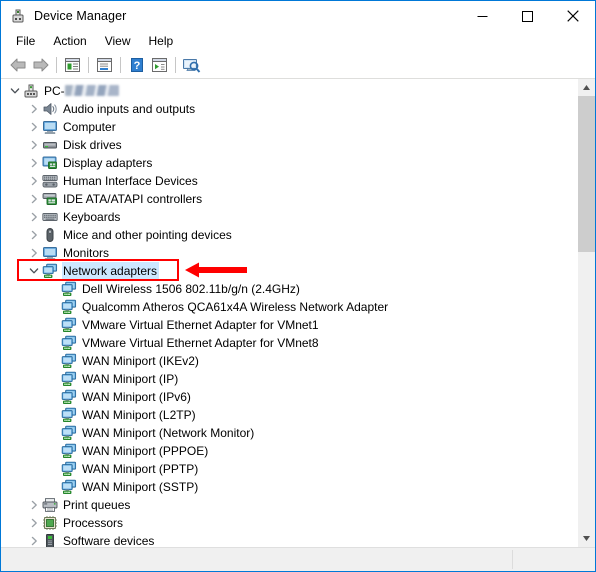 Image resolution: width=596 pixels, height=572 pixels. Describe the element at coordinates (92, 145) in the screenshot. I see `tree-item-label: Disk drives` at that location.